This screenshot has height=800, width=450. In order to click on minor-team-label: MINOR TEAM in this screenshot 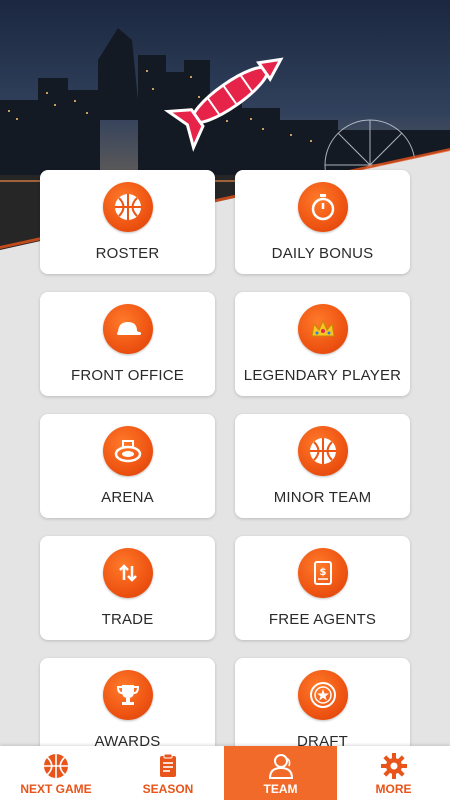, I will do `click(322, 497)`.